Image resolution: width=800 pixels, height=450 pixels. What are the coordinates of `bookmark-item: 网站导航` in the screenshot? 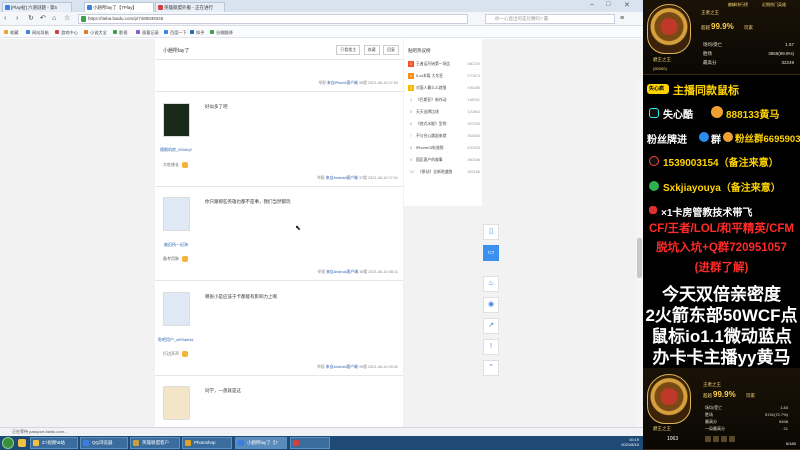 It's located at (37, 32).